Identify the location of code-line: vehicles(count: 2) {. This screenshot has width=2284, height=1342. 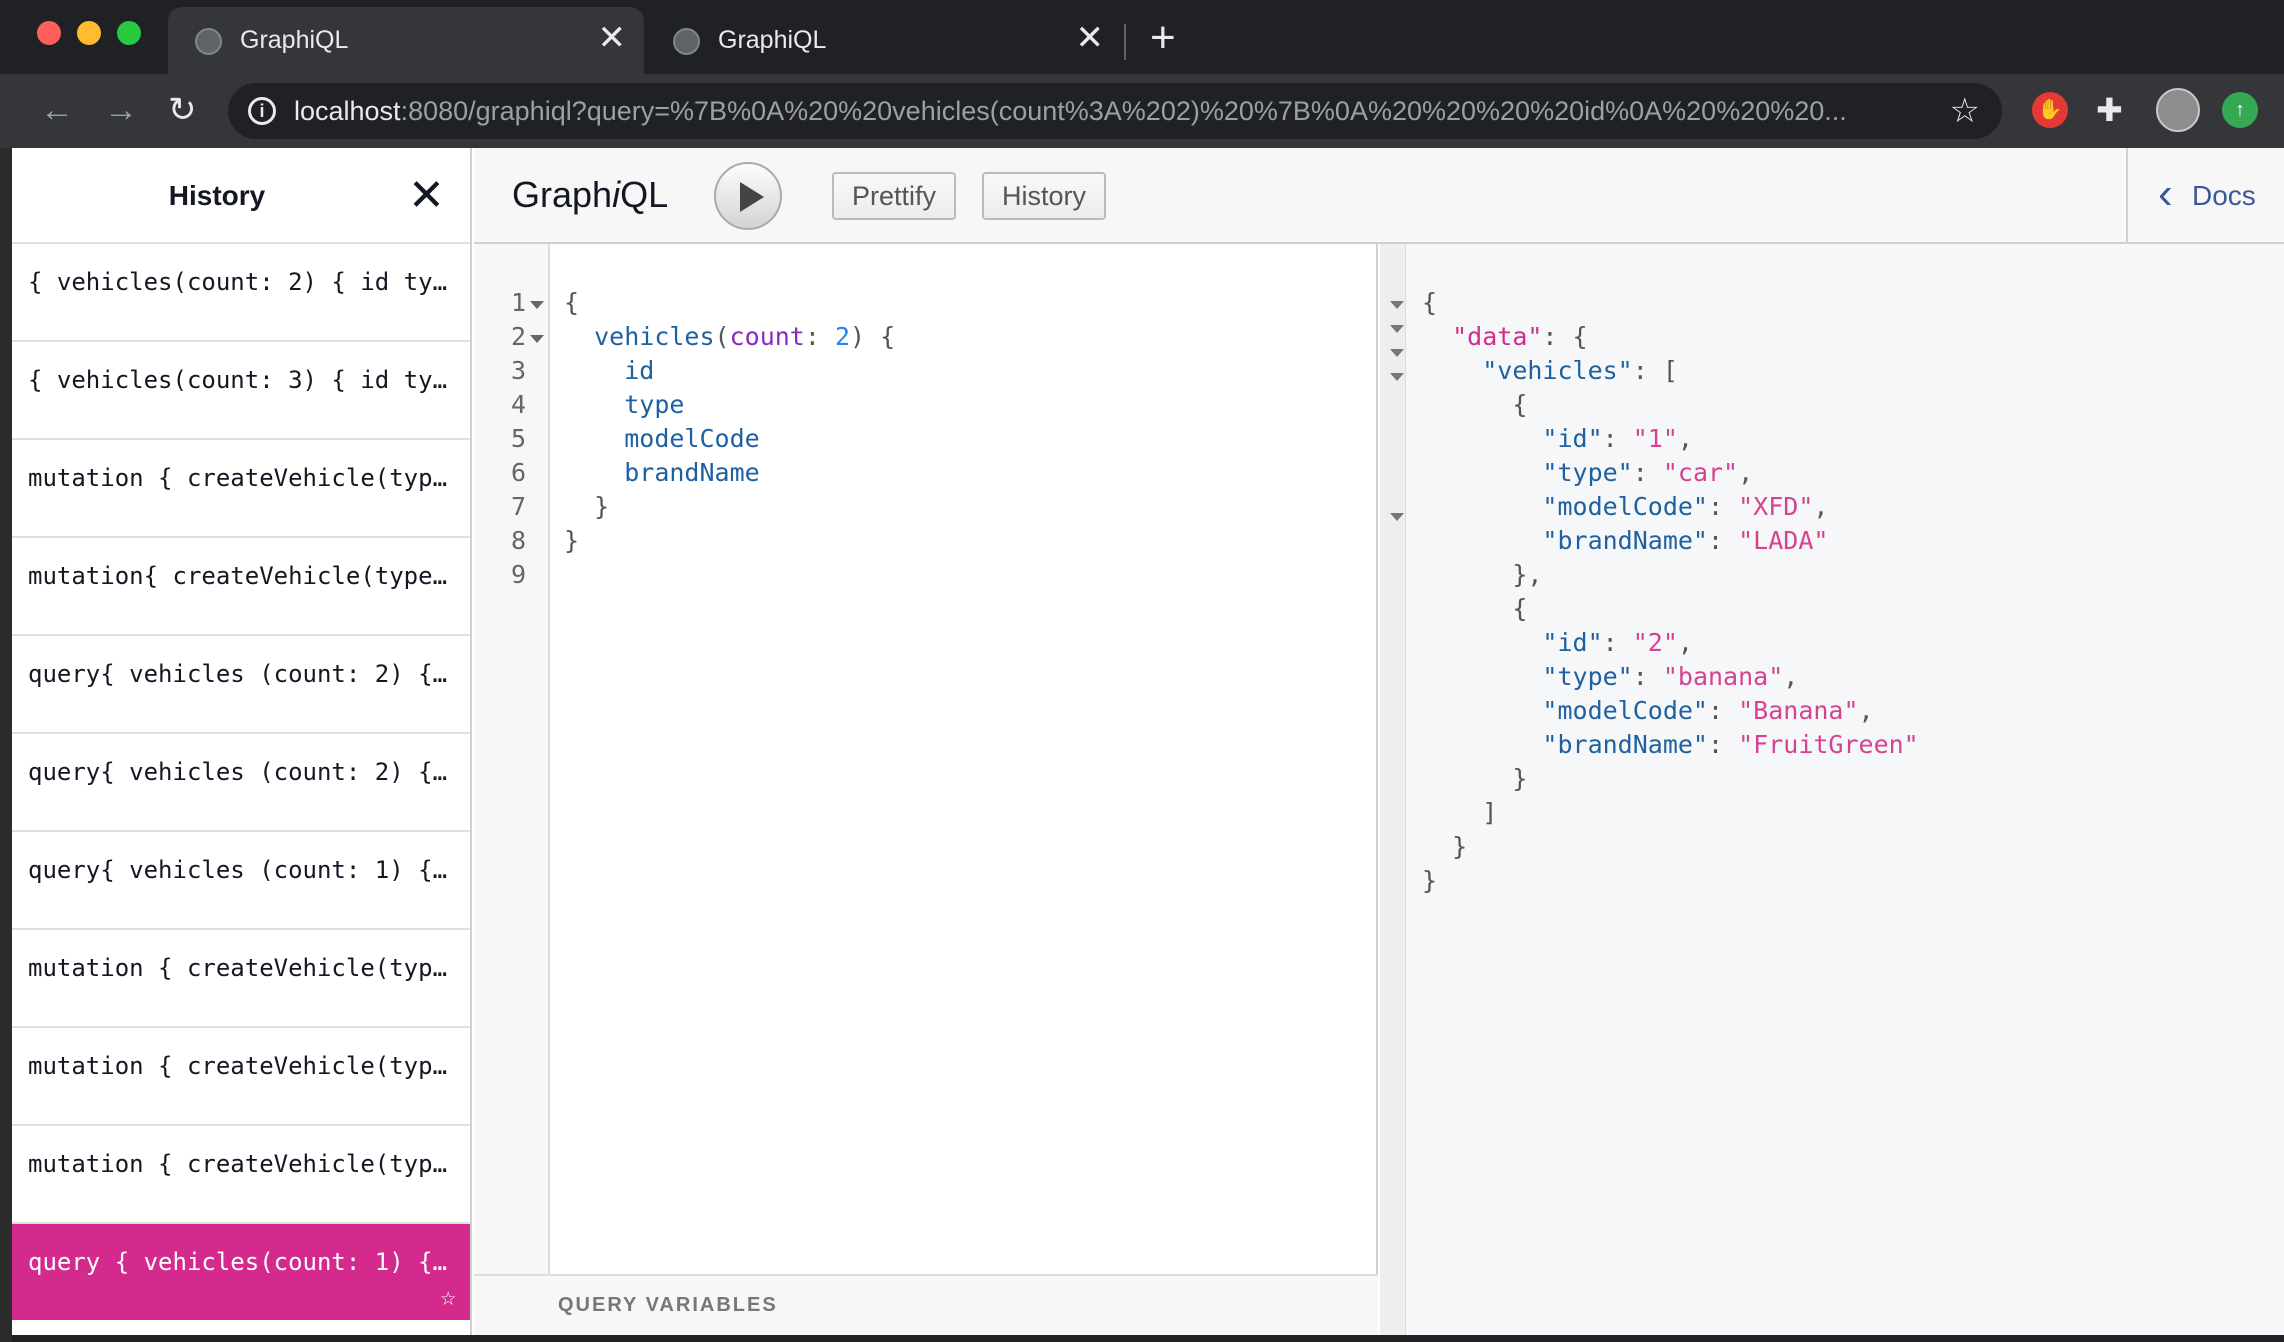
(729, 336).